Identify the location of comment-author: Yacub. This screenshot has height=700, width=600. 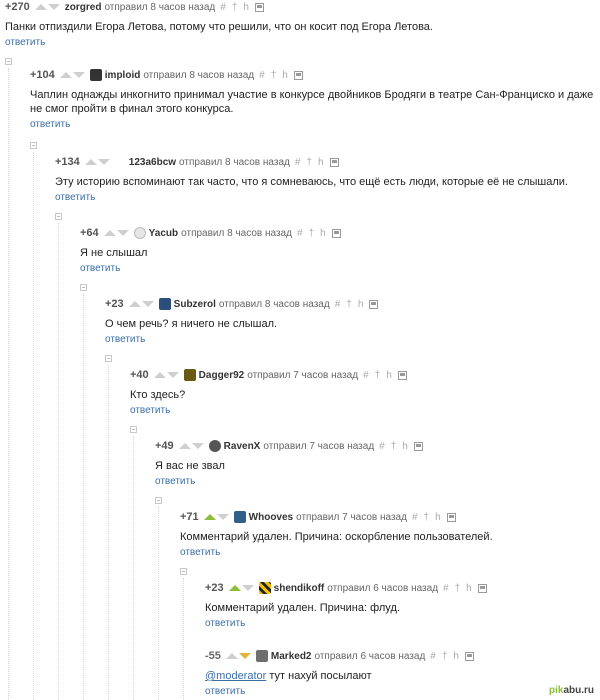
(163, 233).